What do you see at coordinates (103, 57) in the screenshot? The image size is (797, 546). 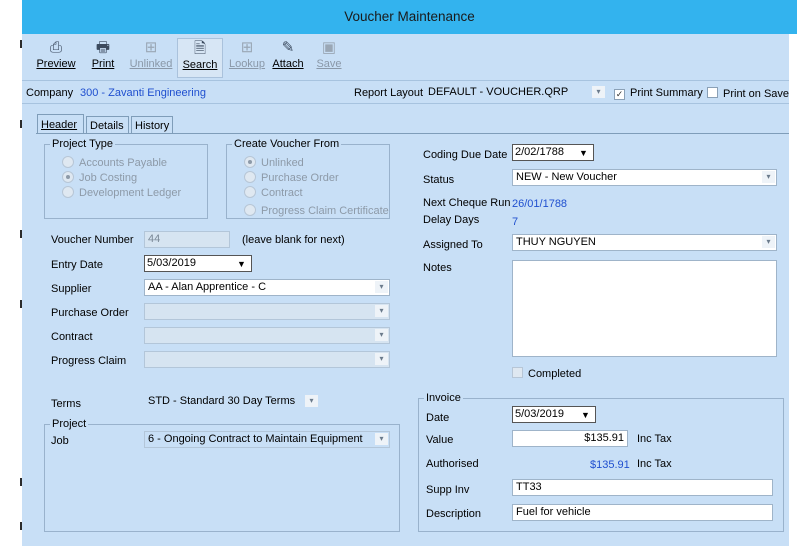 I see `print-button: 🖶 Print` at bounding box center [103, 57].